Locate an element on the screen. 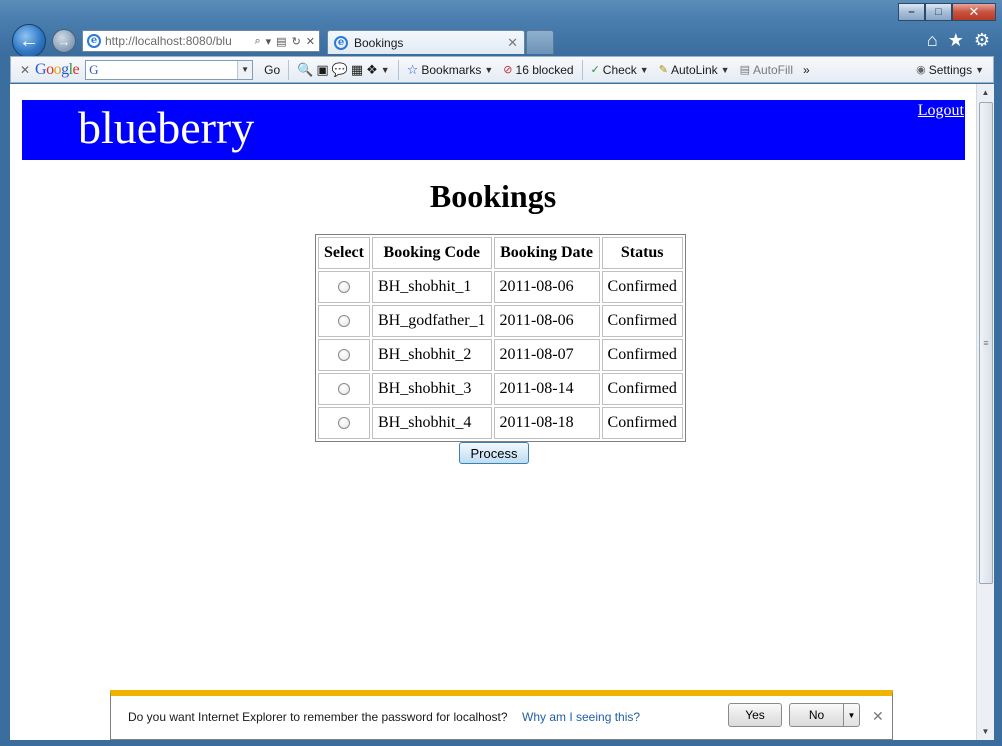  autofill-label: AutoFill is located at coordinates (772, 69).